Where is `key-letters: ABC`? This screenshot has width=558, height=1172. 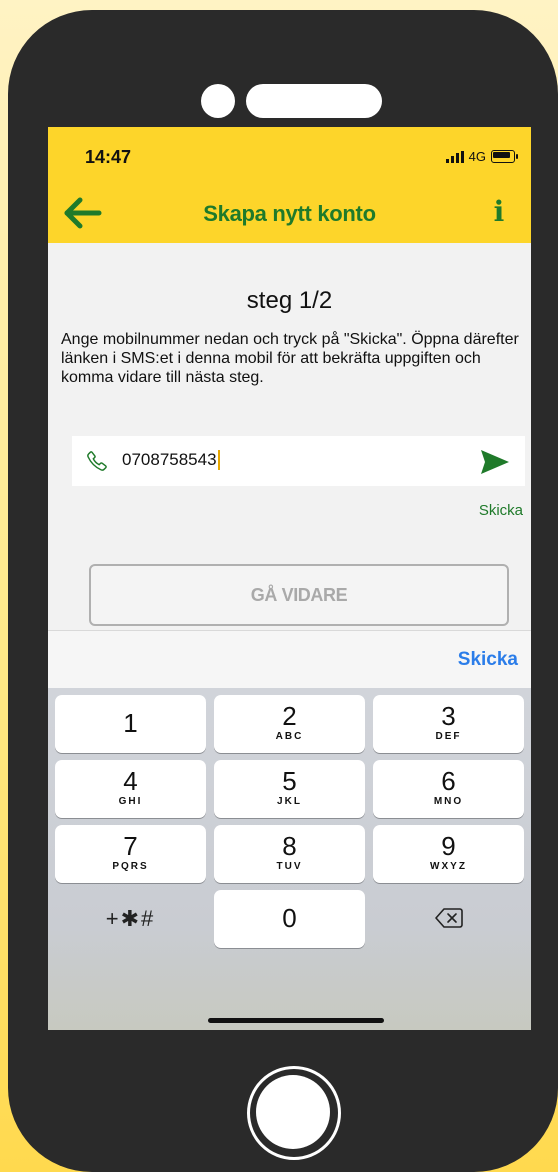 key-letters: ABC is located at coordinates (289, 736).